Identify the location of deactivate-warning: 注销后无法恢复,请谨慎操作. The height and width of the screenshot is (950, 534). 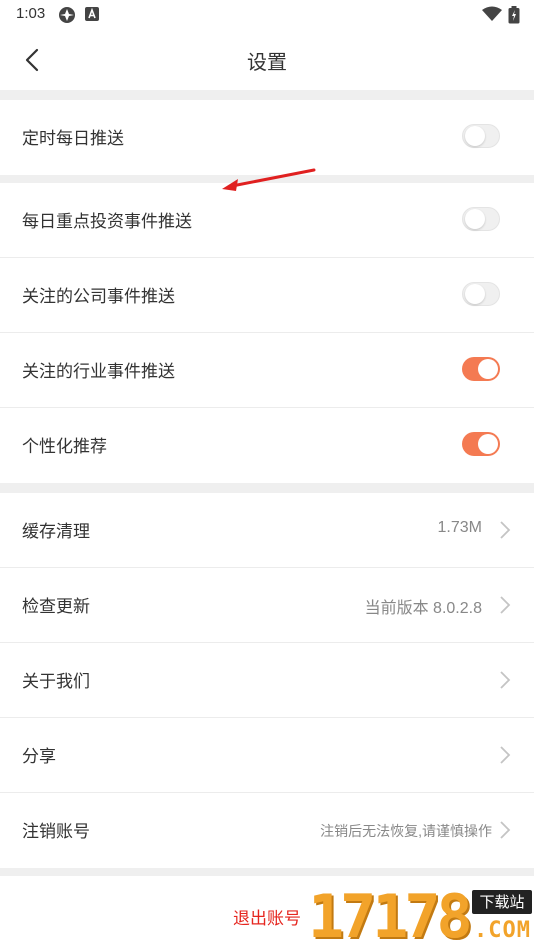
(406, 831).